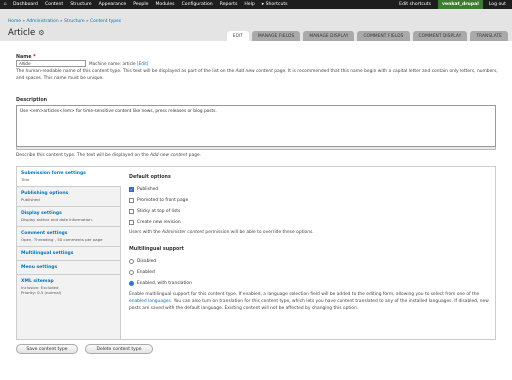 This screenshot has height=380, width=512. What do you see at coordinates (131, 283) in the screenshot?
I see `radio-enabled-translation` at bounding box center [131, 283].